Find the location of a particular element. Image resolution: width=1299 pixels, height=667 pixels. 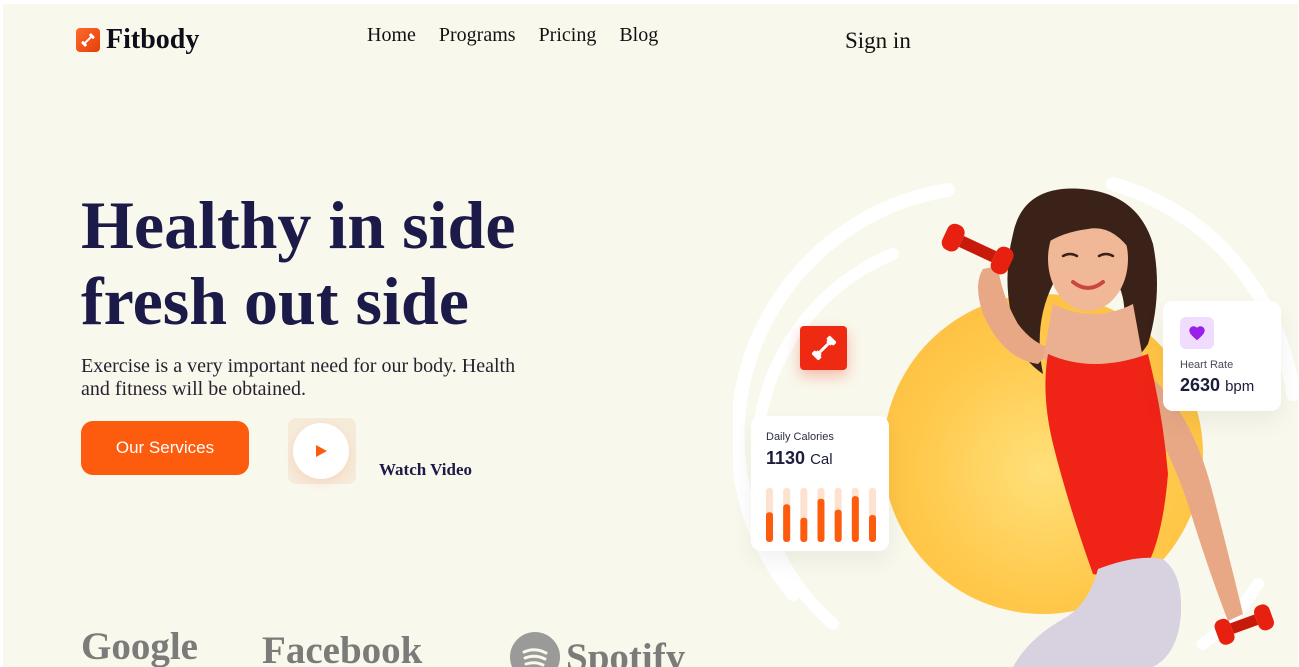

heart-rate-label: Heart Rate is located at coordinates (1207, 365).